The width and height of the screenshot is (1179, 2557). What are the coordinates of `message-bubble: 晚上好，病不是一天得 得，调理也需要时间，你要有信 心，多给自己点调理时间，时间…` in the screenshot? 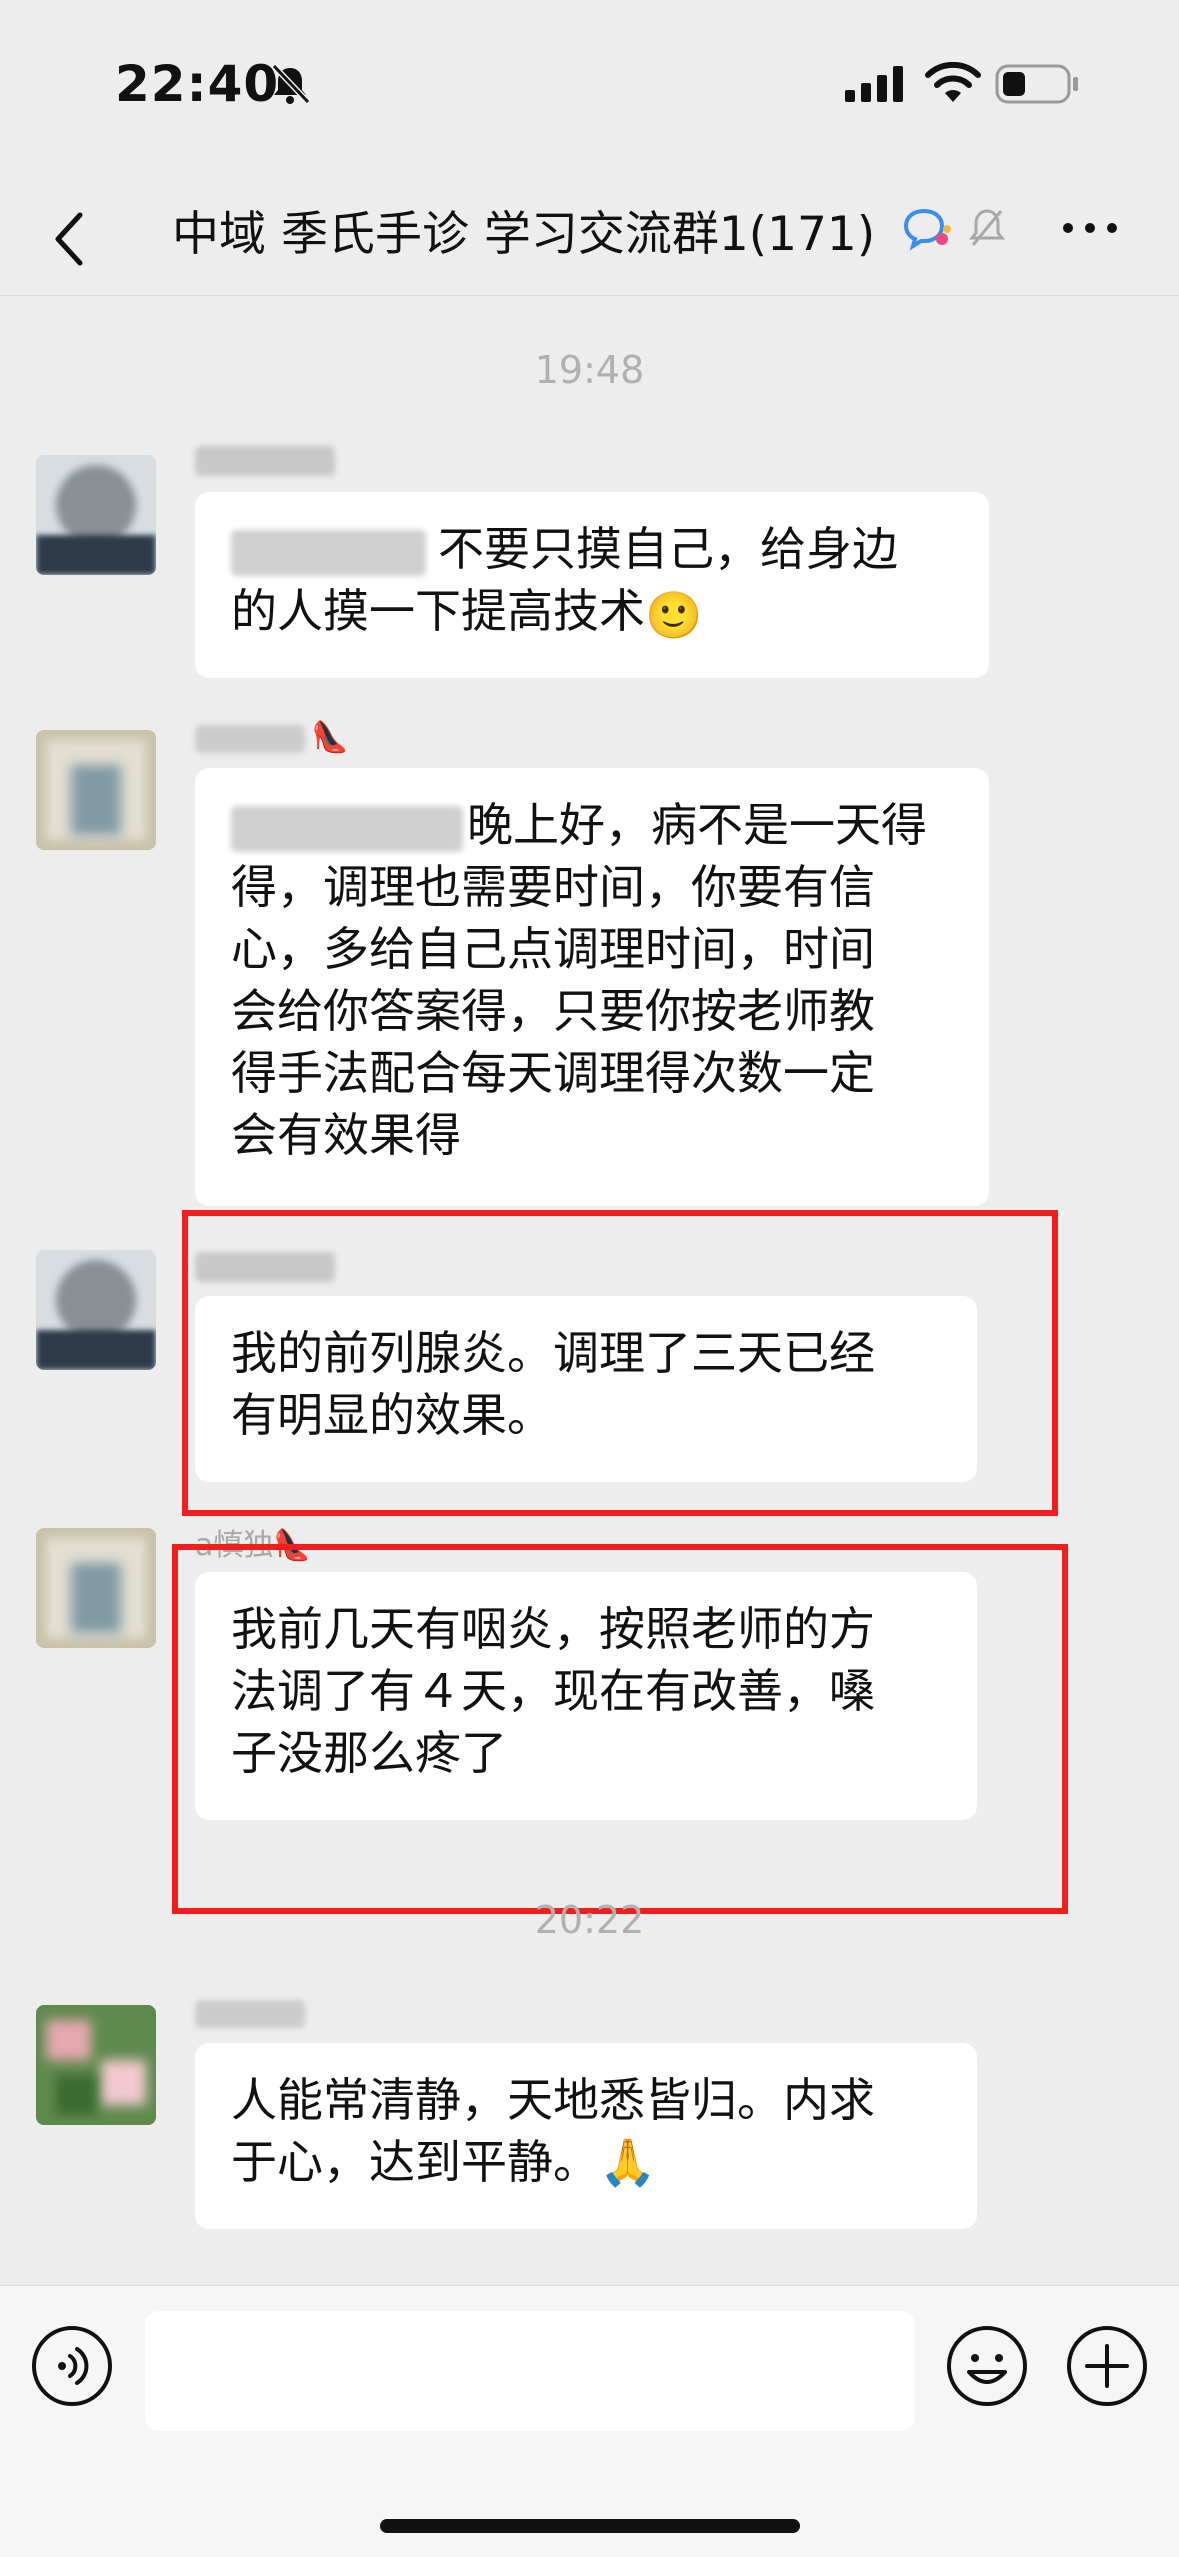 It's located at (592, 987).